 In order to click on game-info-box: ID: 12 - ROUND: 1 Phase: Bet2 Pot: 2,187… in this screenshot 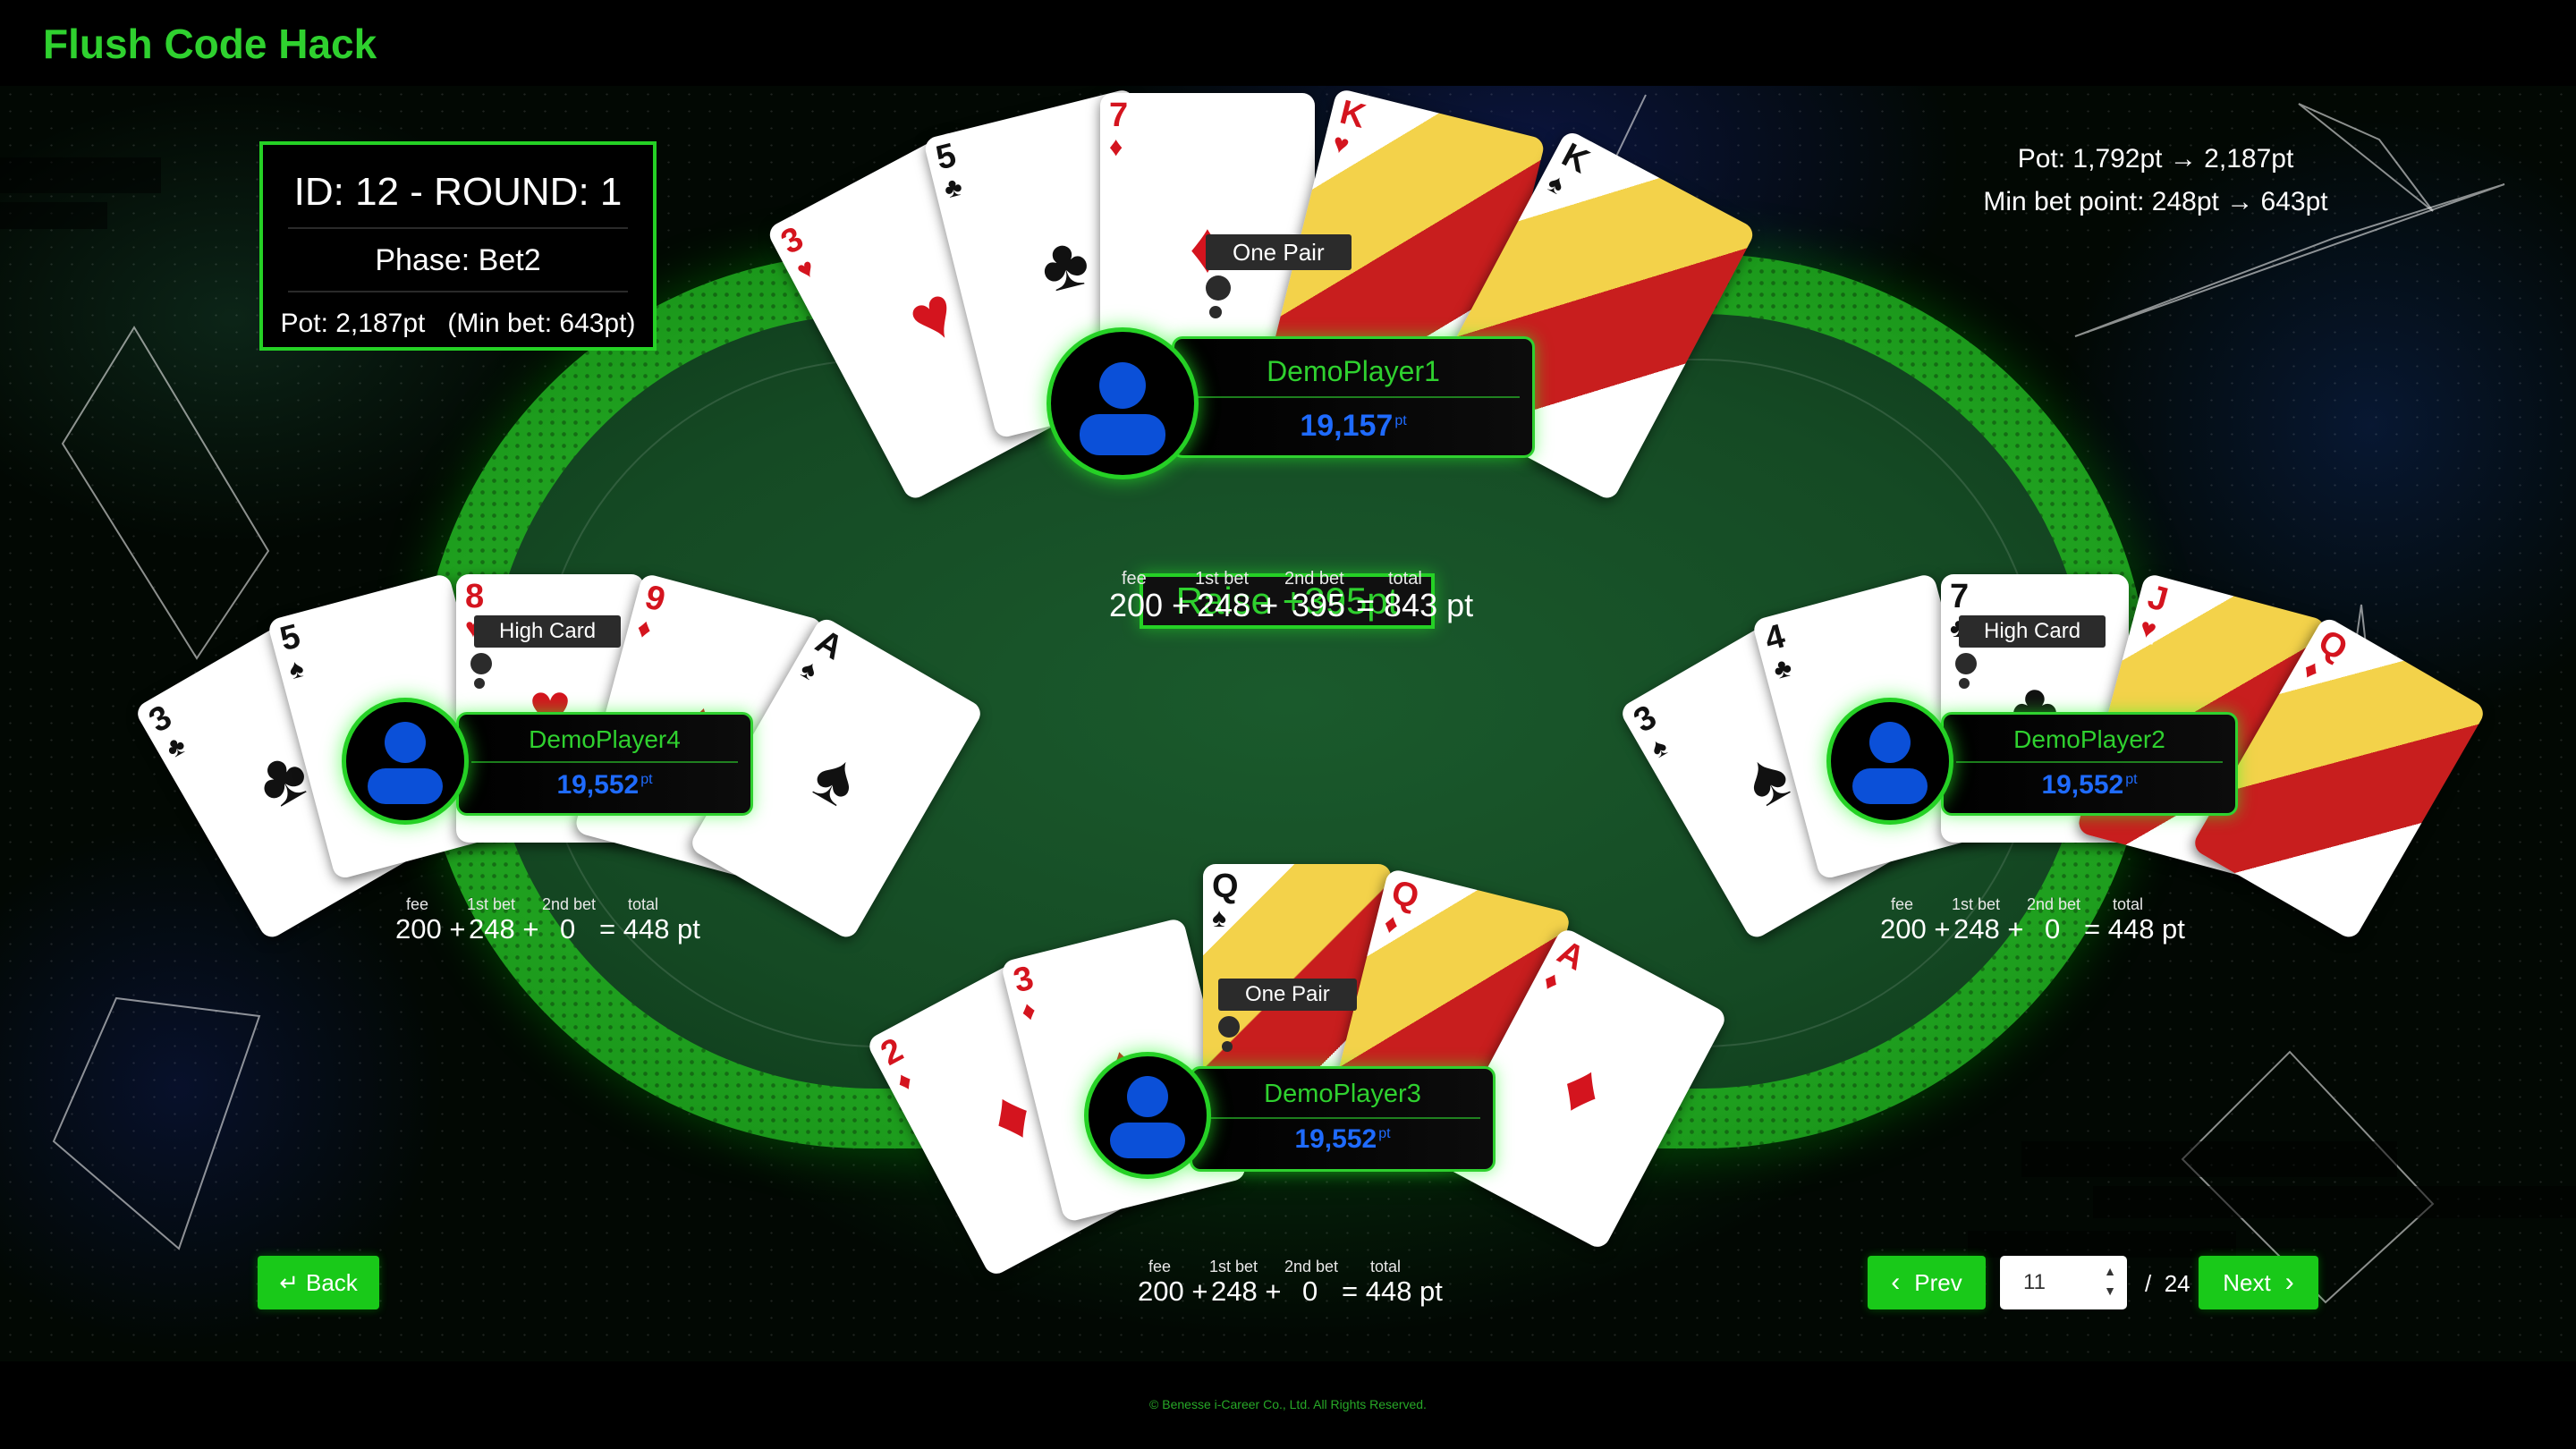, I will do `click(458, 246)`.